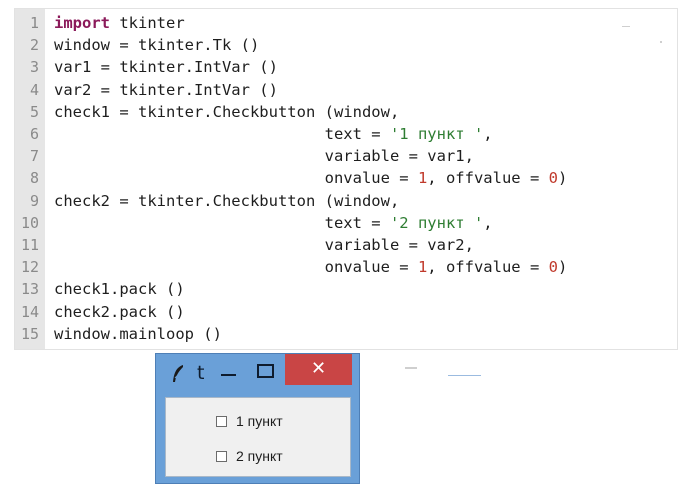  I want to click on code-token: check1 = tkinter.Checkbutton (window,, so click(227, 111).